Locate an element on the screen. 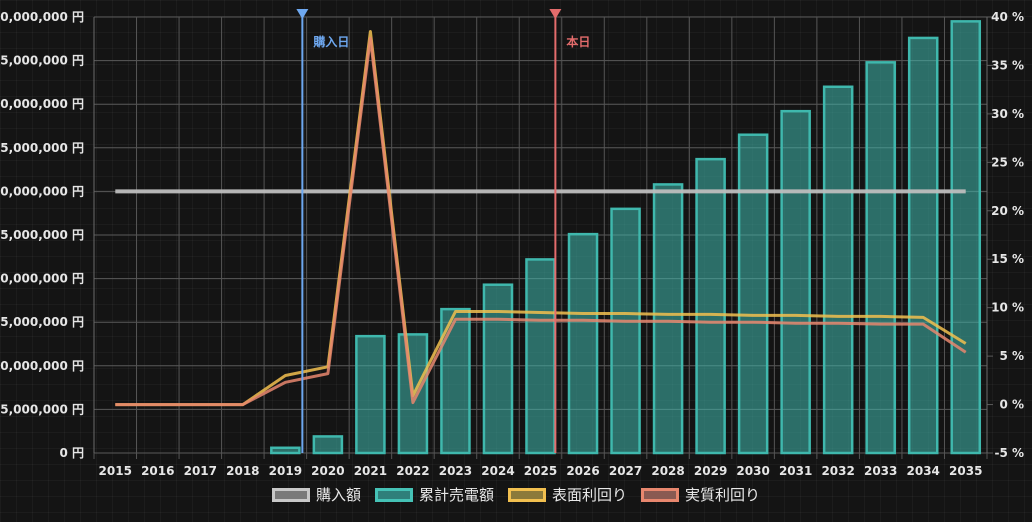 This screenshot has width=1032, height=522. bar-2026 is located at coordinates (583, 343).